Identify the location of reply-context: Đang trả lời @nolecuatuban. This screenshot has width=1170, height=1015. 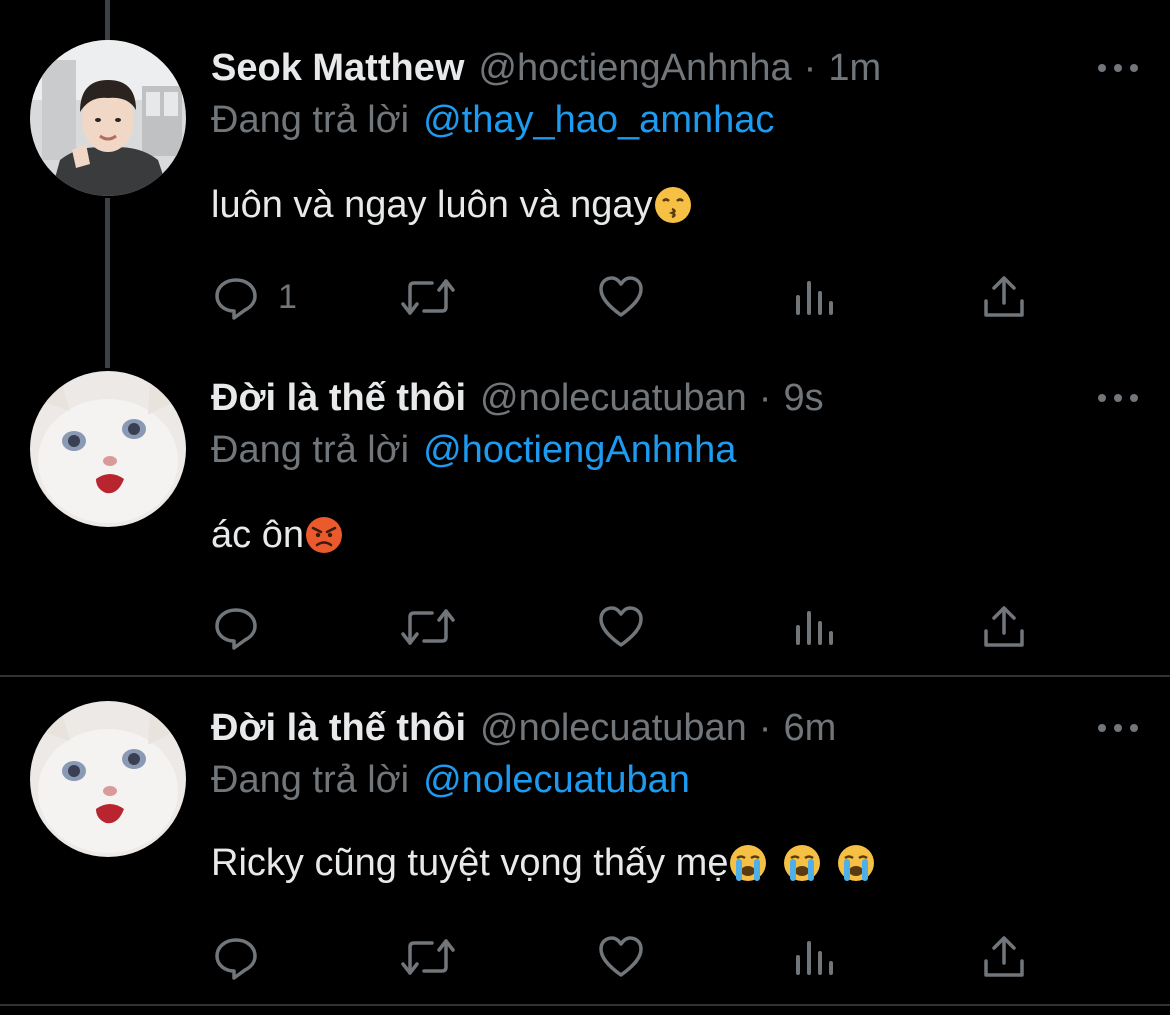
(450, 780).